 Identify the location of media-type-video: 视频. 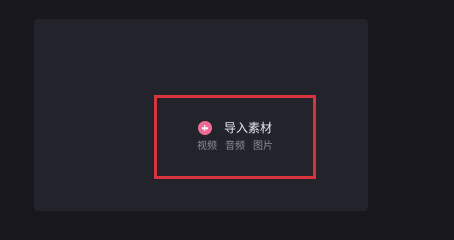
(207, 146).